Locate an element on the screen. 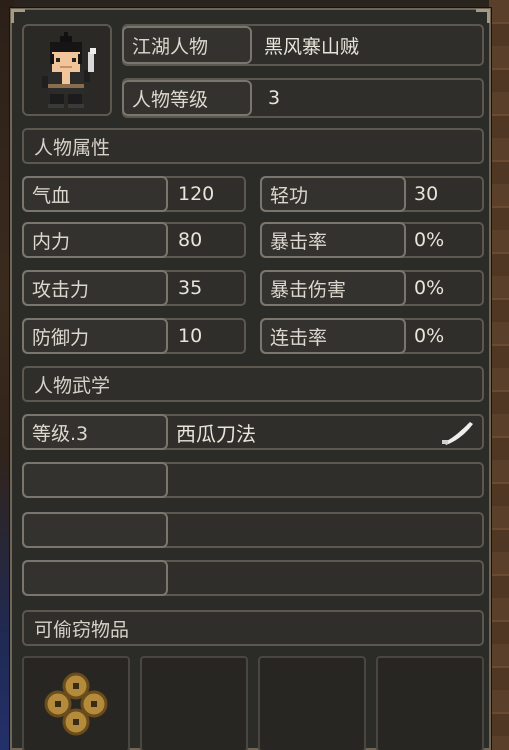 The height and width of the screenshot is (750, 509). attribute-value-health: 120 is located at coordinates (196, 194).